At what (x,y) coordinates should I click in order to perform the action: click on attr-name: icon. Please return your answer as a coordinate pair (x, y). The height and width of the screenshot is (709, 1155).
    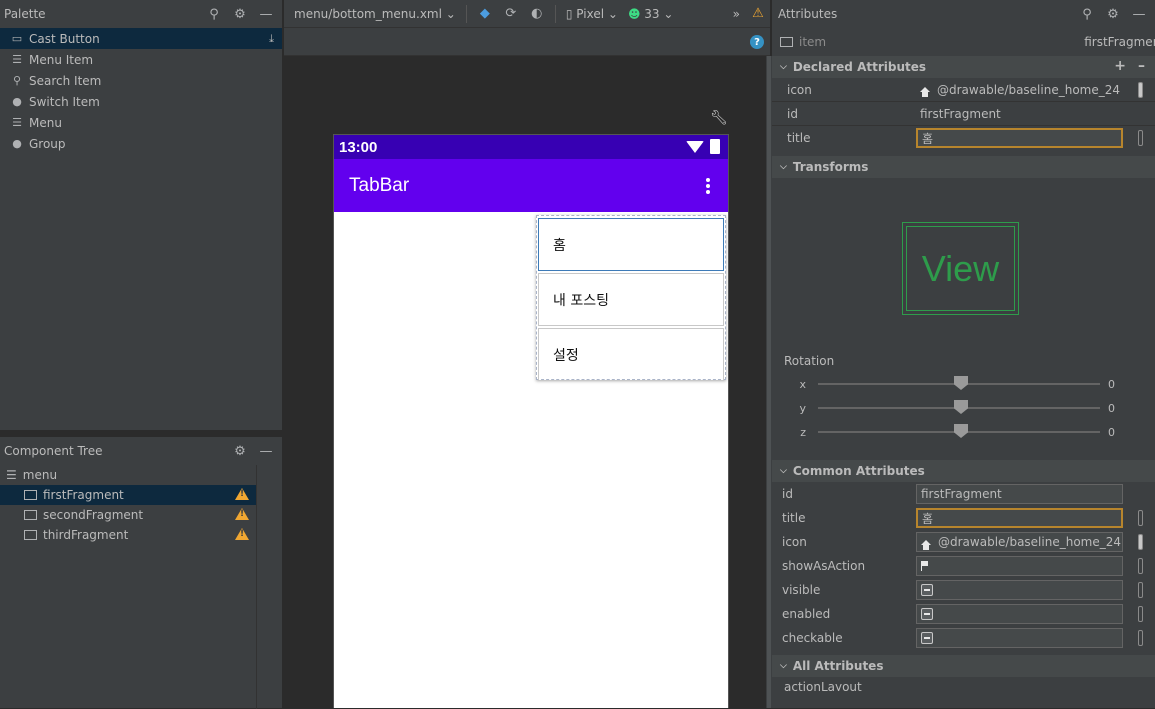
    Looking at the image, I should click on (799, 89).